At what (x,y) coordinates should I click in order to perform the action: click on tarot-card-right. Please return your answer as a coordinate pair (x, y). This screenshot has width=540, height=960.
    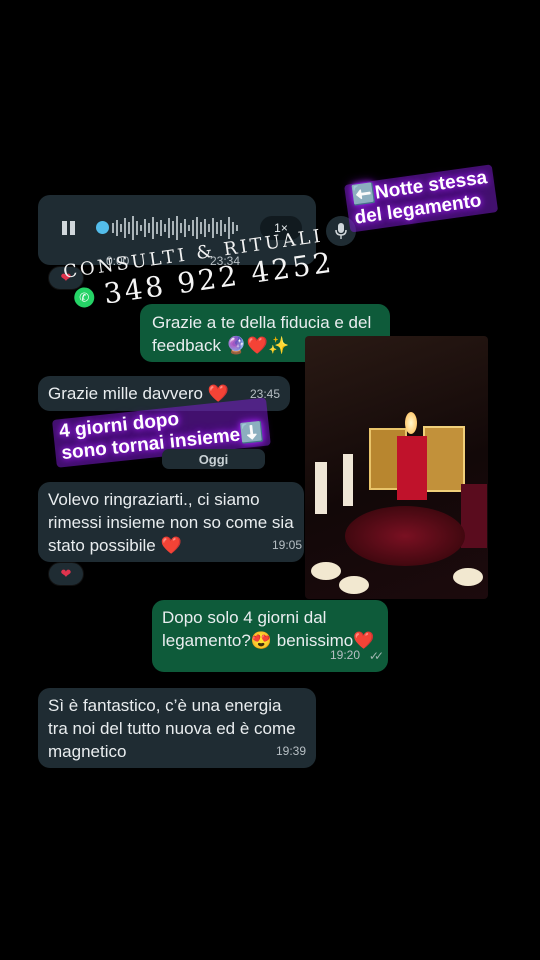
    Looking at the image, I should click on (444, 459).